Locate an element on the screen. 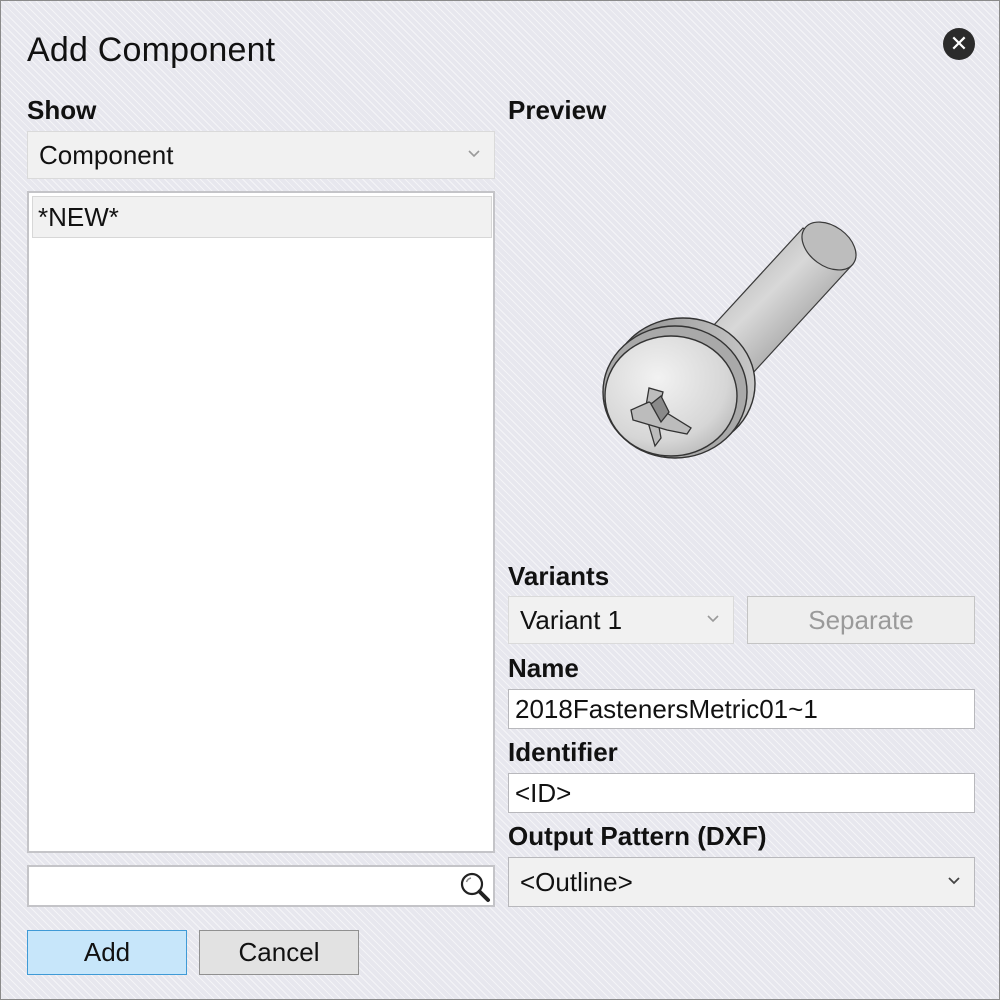 The width and height of the screenshot is (1000, 1000). variants-label: Variants is located at coordinates (559, 576).